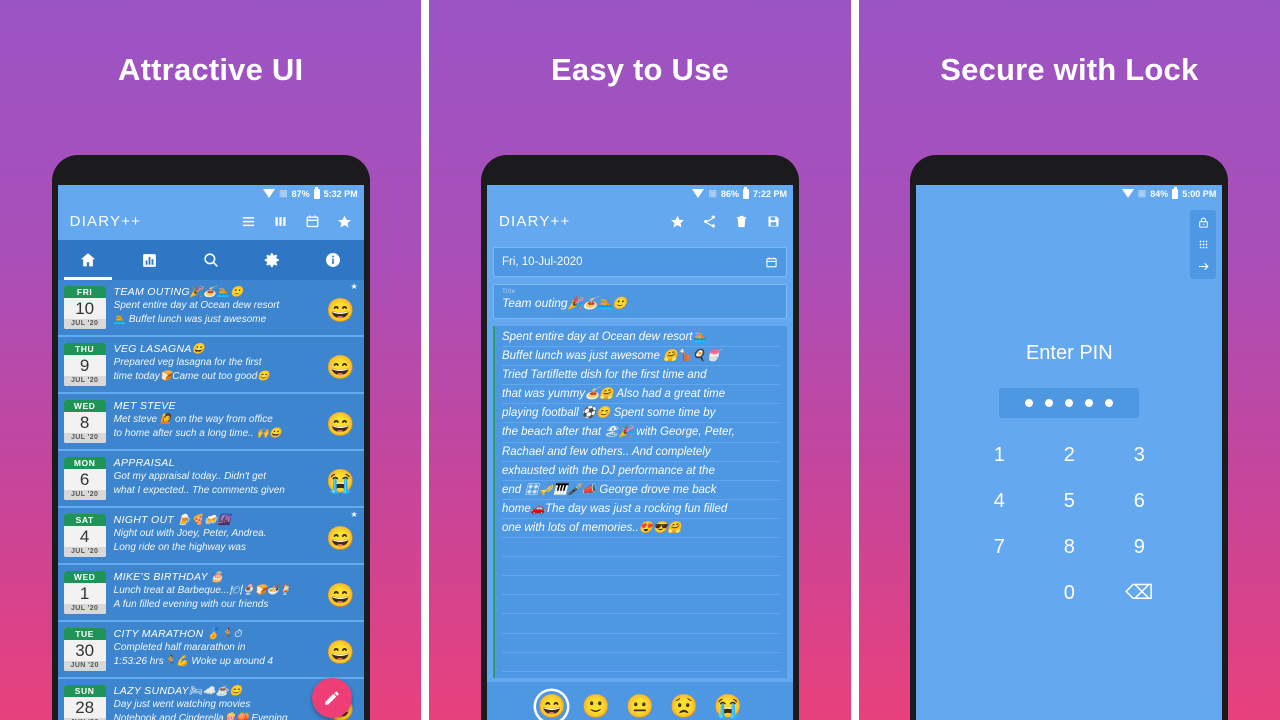 This screenshot has height=720, width=1280. Describe the element at coordinates (332, 260) in the screenshot. I see `tab-info` at that location.